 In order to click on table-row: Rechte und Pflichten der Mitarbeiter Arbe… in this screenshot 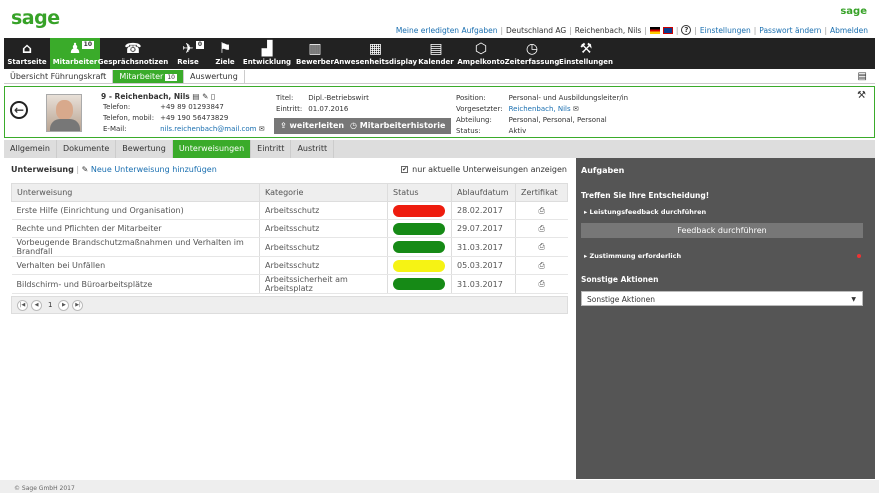, I will do `click(289, 228)`.